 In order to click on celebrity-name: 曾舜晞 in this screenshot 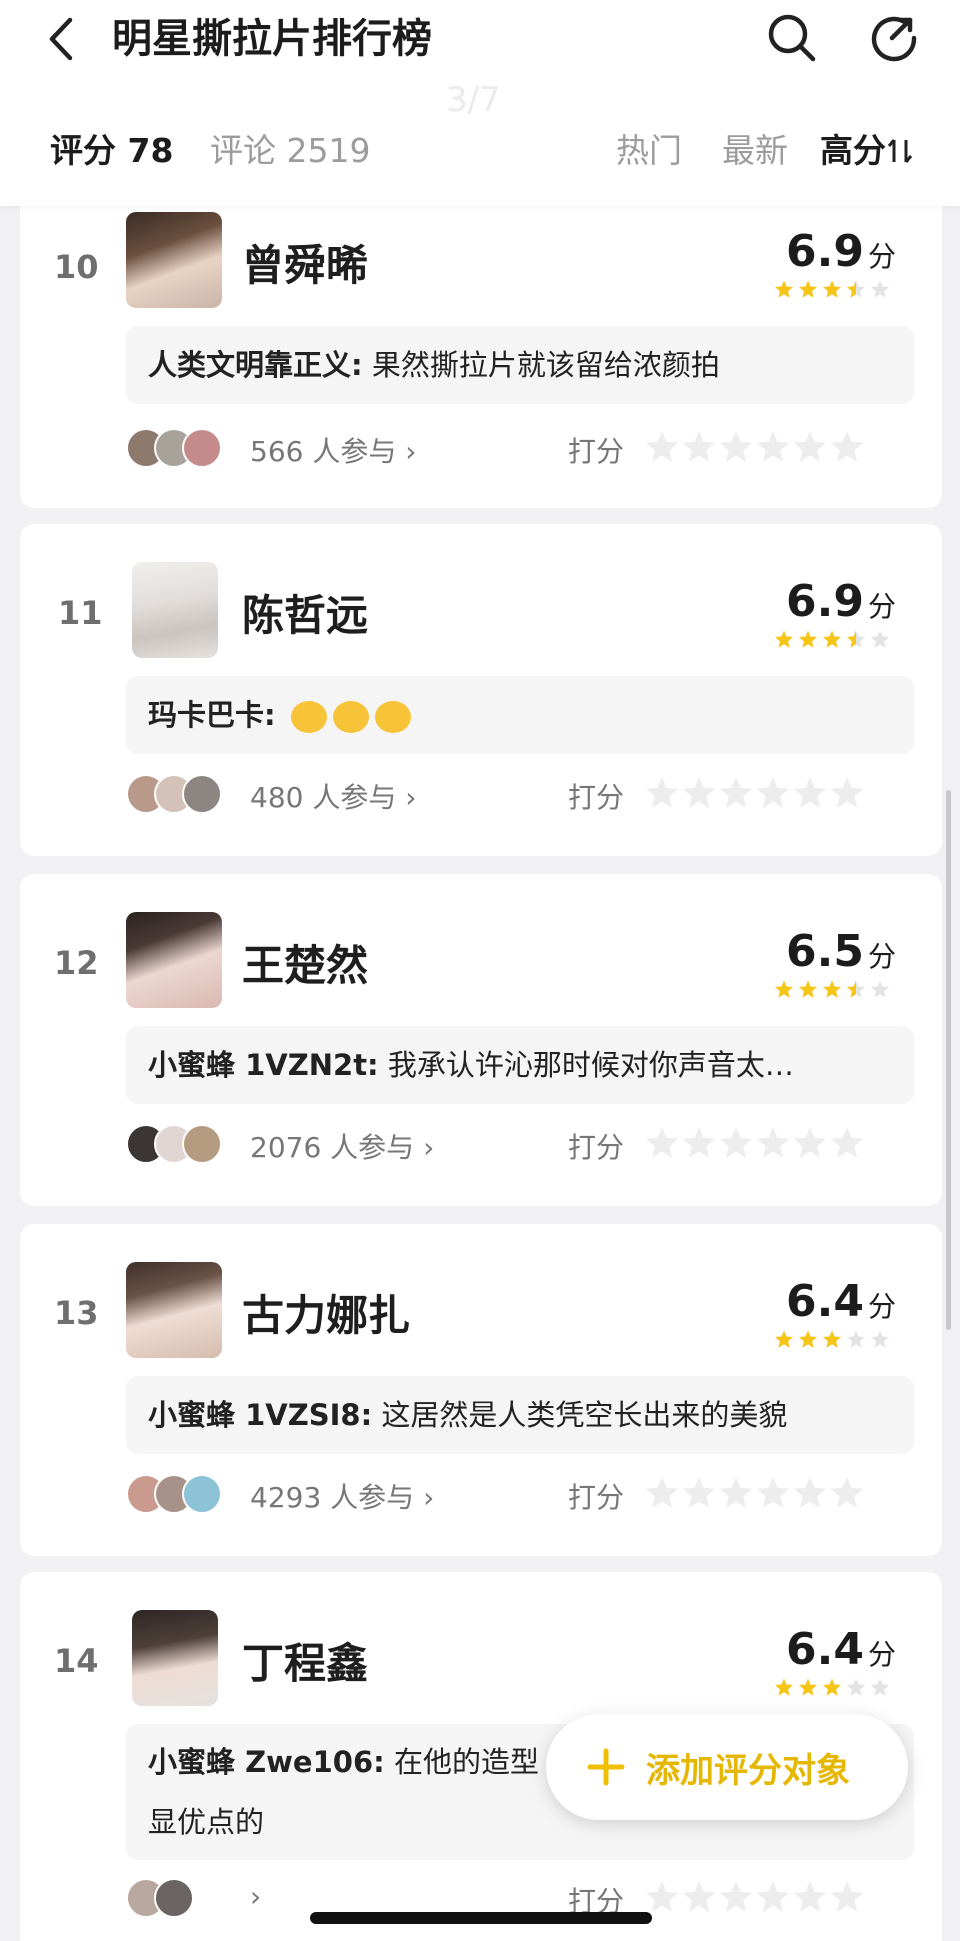, I will do `click(305, 262)`.